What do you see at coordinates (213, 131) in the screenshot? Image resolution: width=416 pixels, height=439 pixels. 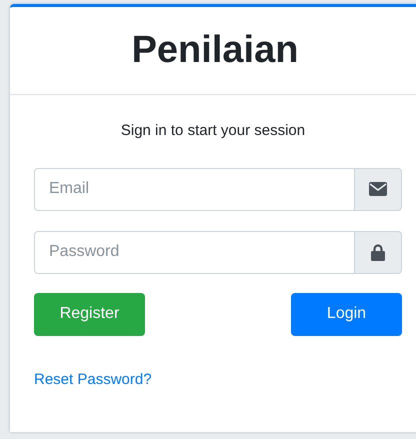 I see `sign-in-message: Sign in to start your session` at bounding box center [213, 131].